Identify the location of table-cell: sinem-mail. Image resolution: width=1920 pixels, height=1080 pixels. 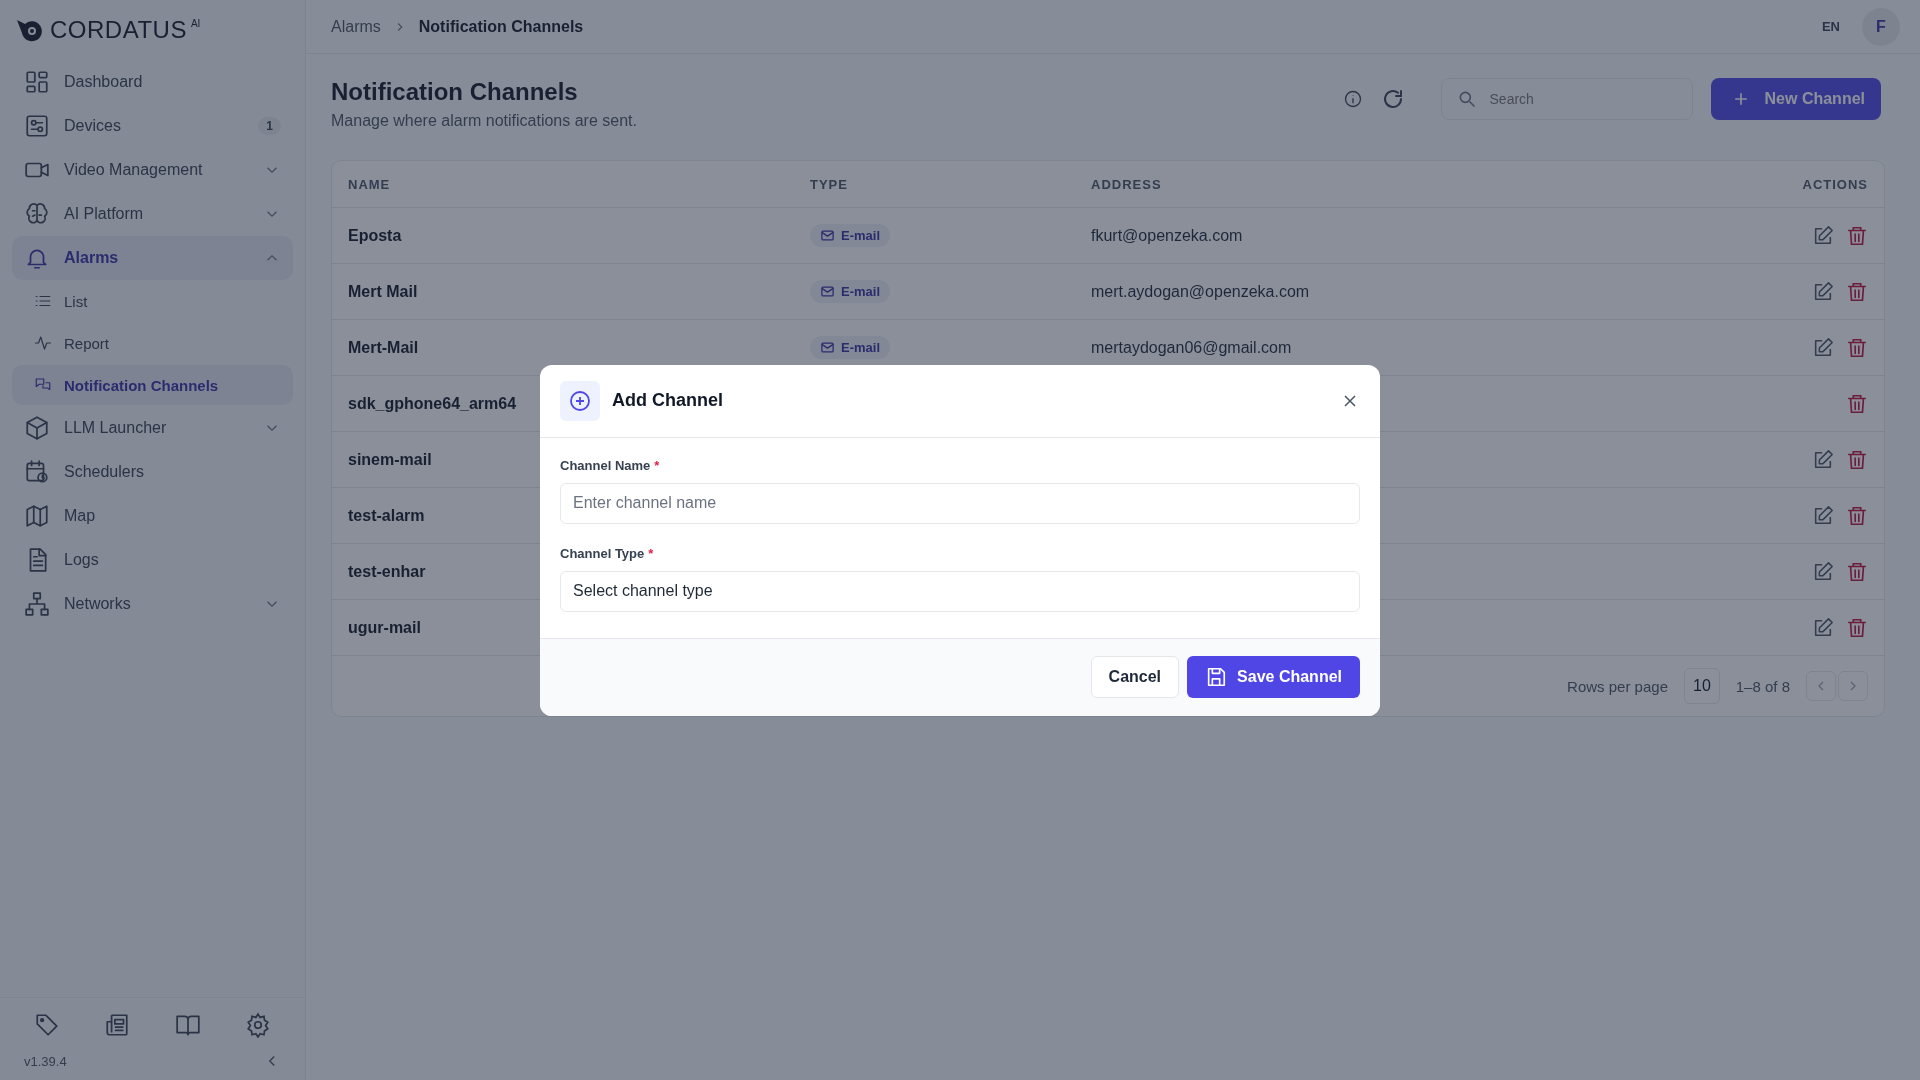
(390, 459).